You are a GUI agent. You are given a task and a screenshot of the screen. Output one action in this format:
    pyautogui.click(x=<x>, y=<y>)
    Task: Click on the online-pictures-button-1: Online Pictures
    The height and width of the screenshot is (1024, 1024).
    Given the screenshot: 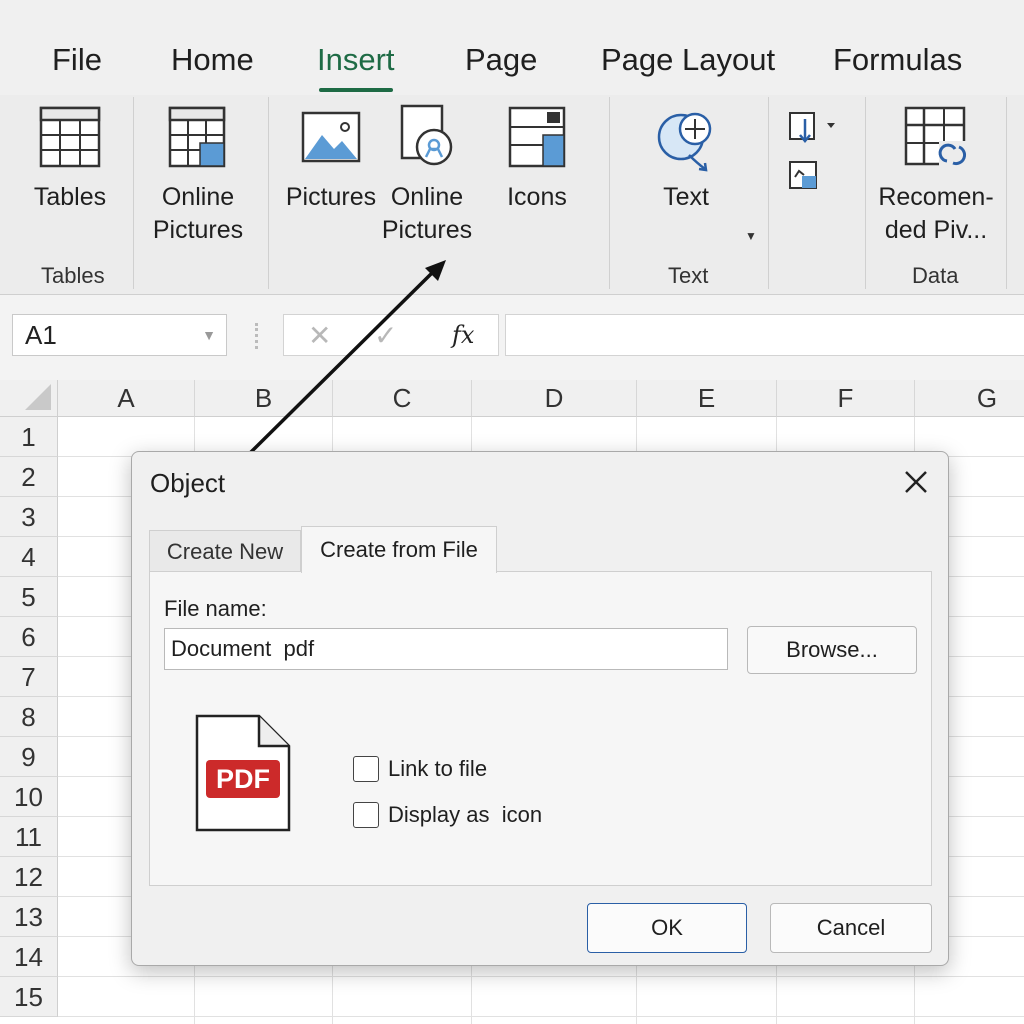 What is the action you would take?
    pyautogui.click(x=198, y=176)
    